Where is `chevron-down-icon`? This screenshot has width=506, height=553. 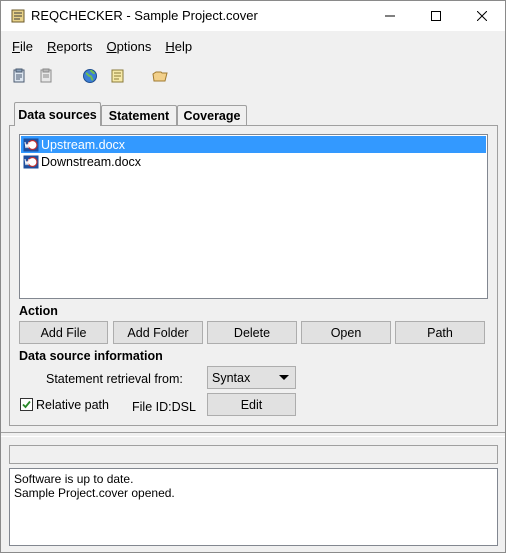 chevron-down-icon is located at coordinates (284, 377).